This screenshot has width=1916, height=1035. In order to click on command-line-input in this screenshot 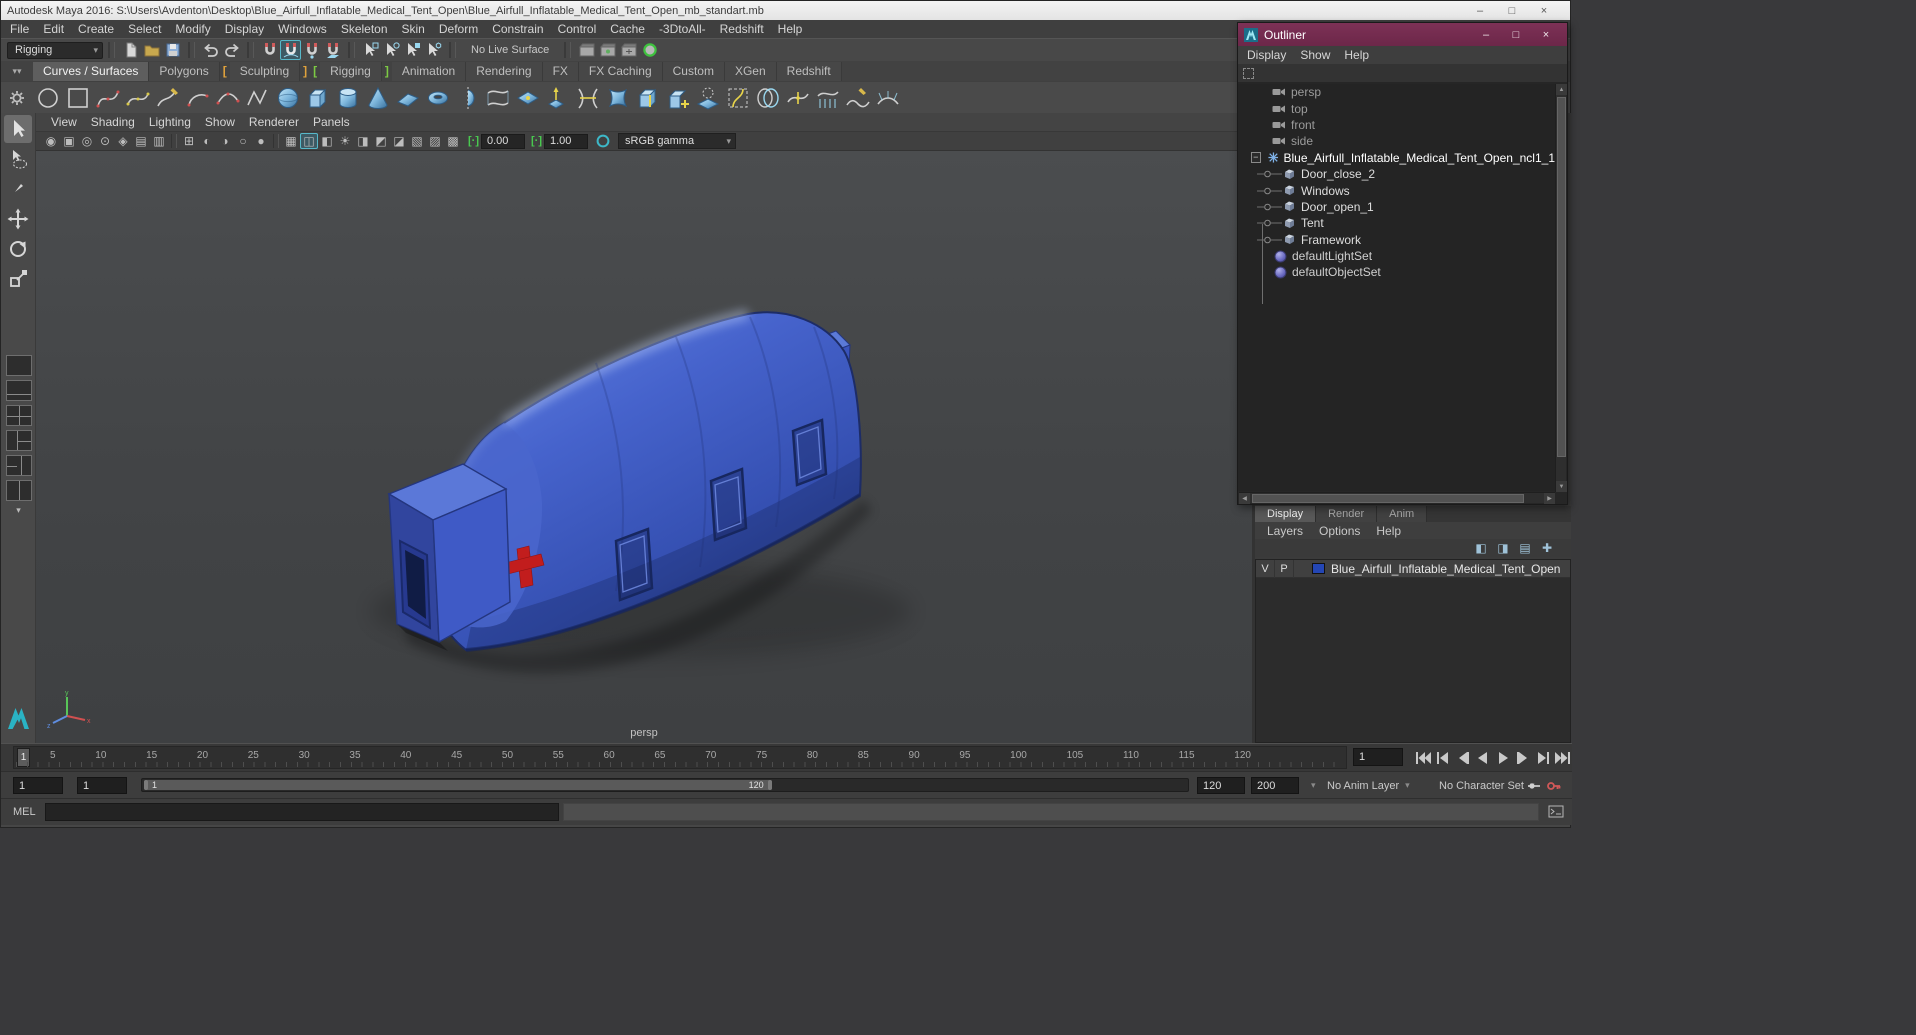, I will do `click(302, 812)`.